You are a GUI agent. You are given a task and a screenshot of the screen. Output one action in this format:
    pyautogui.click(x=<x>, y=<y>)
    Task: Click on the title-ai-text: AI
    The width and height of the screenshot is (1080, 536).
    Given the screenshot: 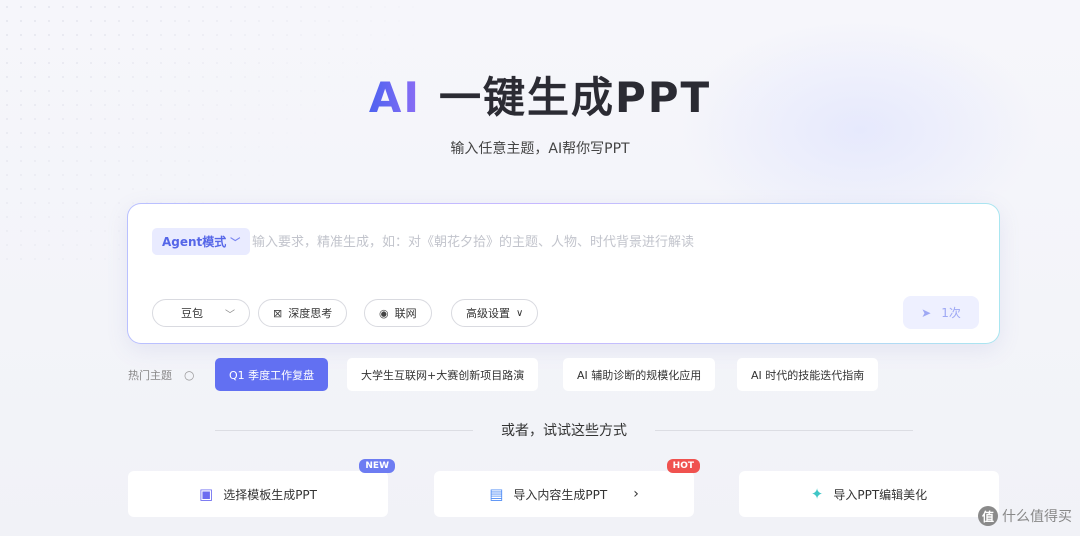 What is the action you would take?
    pyautogui.click(x=394, y=97)
    